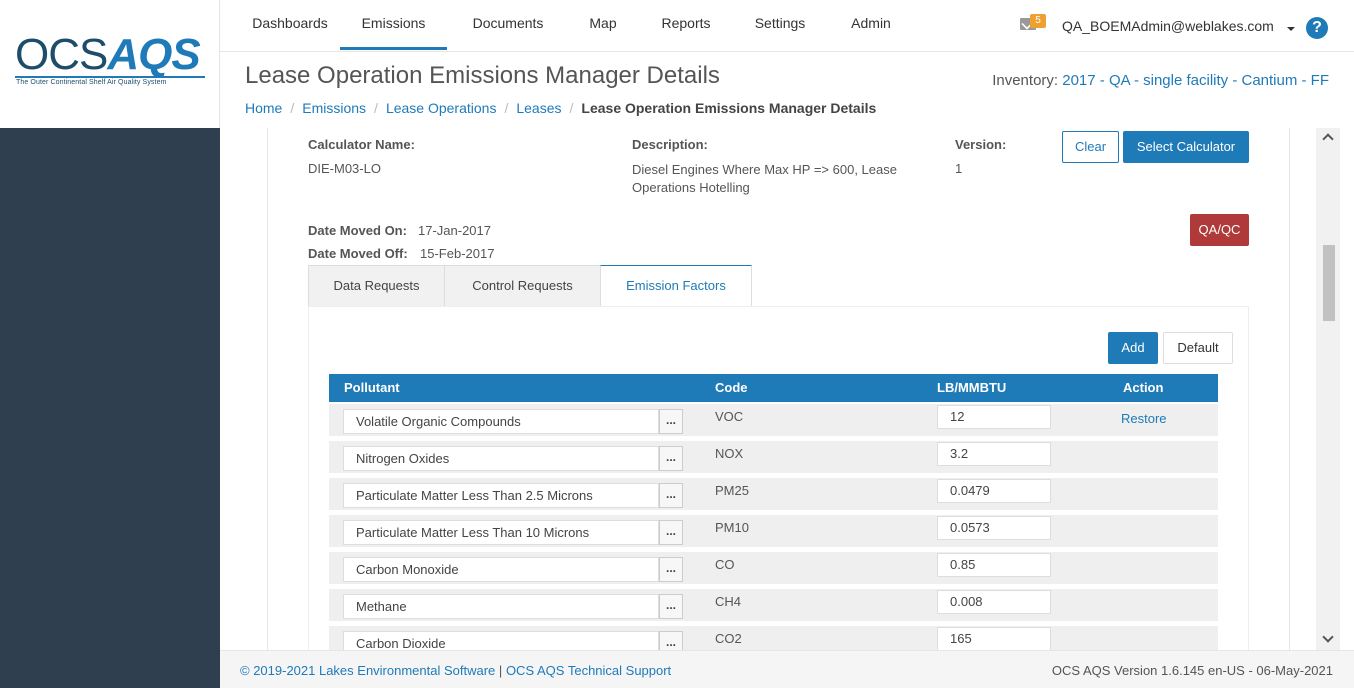  What do you see at coordinates (994, 638) in the screenshot?
I see `lb-mmbtu-input: 165` at bounding box center [994, 638].